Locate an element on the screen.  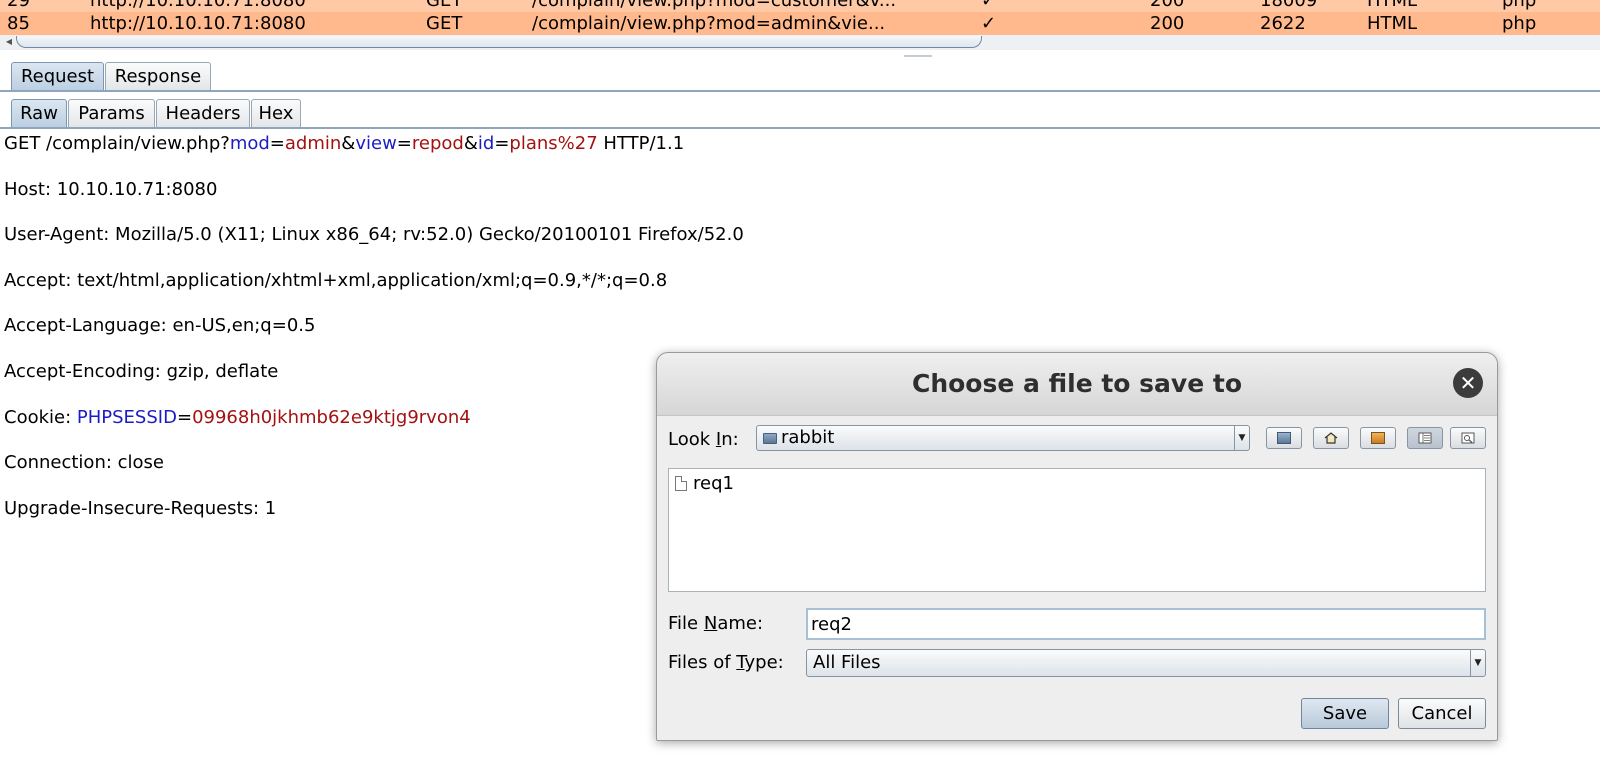
folder-up-icon is located at coordinates (1284, 438).